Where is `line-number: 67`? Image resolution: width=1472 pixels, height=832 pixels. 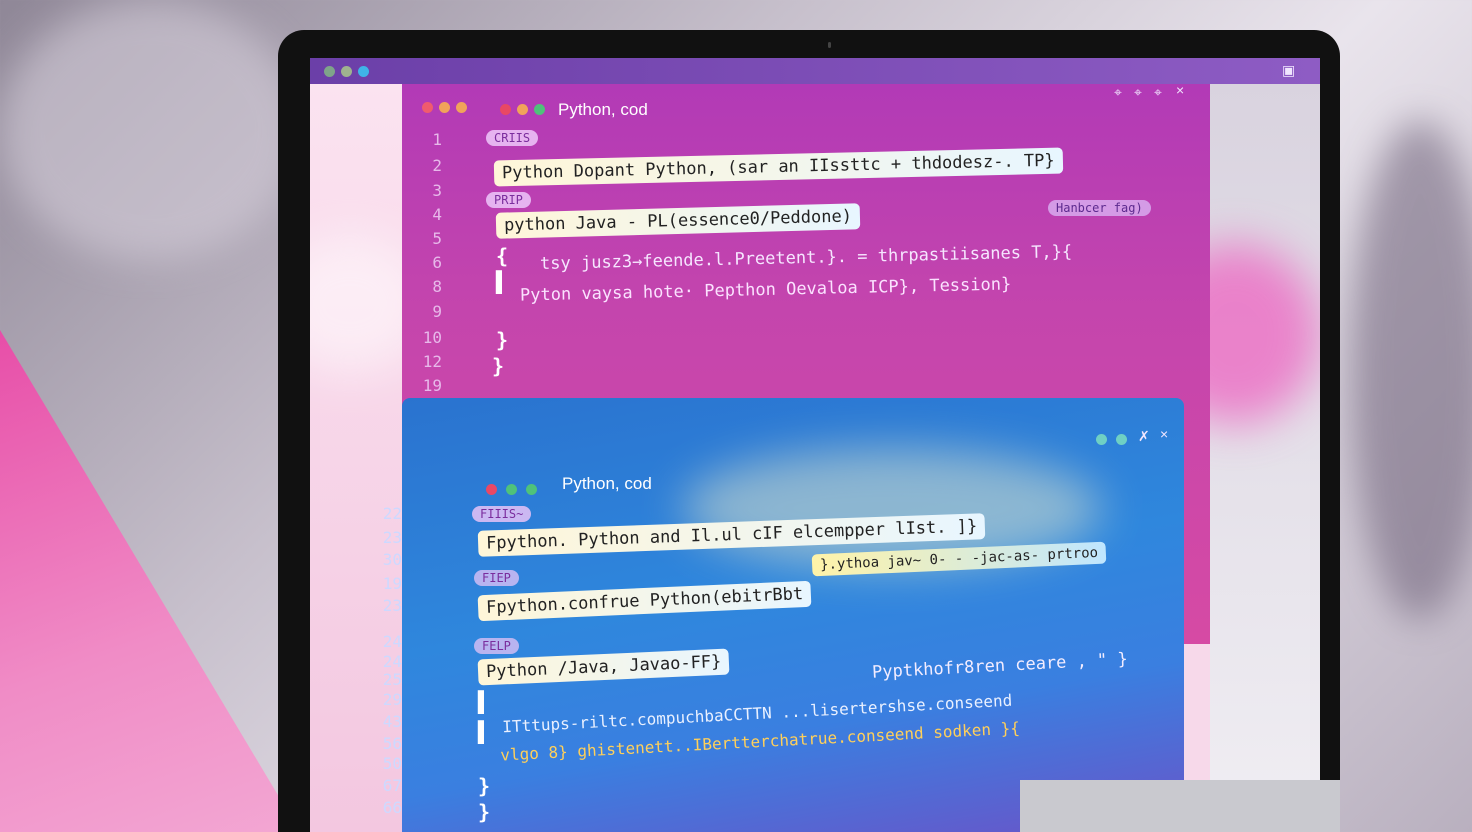
line-number: 67 is located at coordinates (392, 785).